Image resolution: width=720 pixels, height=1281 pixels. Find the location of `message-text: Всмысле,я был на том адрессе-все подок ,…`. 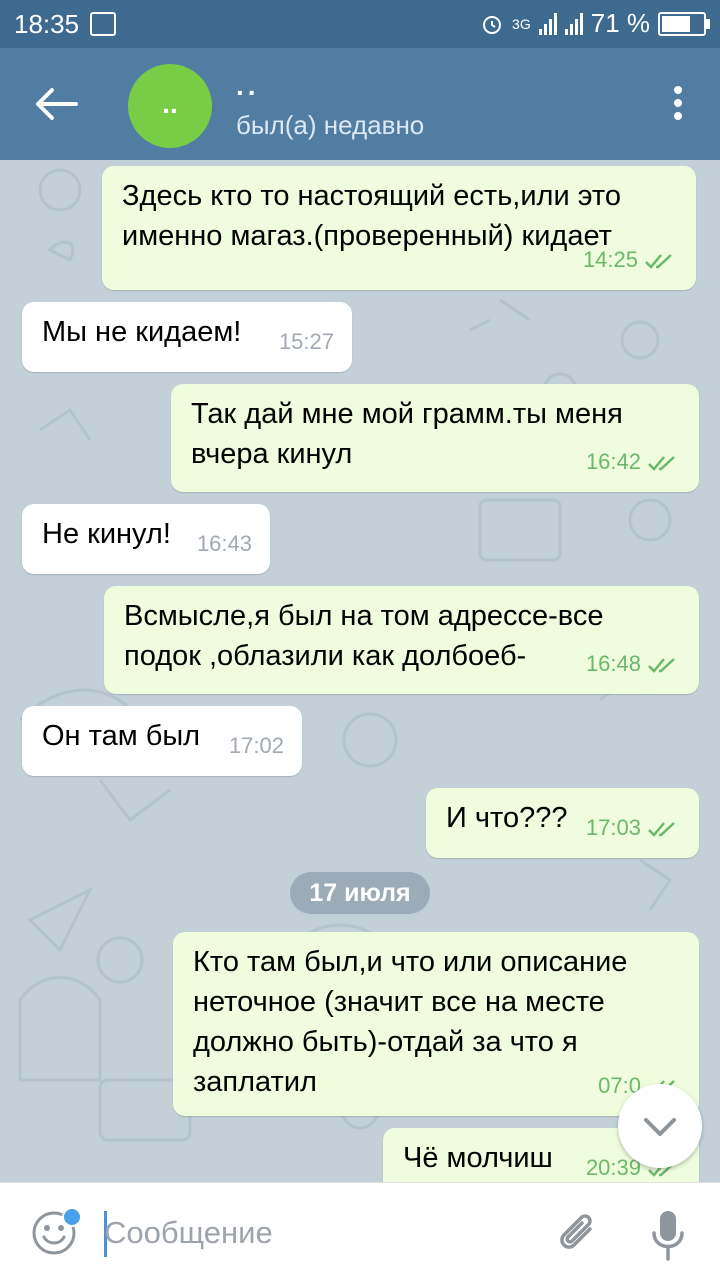

message-text: Всмысле,я был на том адрессе-все подок ,… is located at coordinates (364, 636).